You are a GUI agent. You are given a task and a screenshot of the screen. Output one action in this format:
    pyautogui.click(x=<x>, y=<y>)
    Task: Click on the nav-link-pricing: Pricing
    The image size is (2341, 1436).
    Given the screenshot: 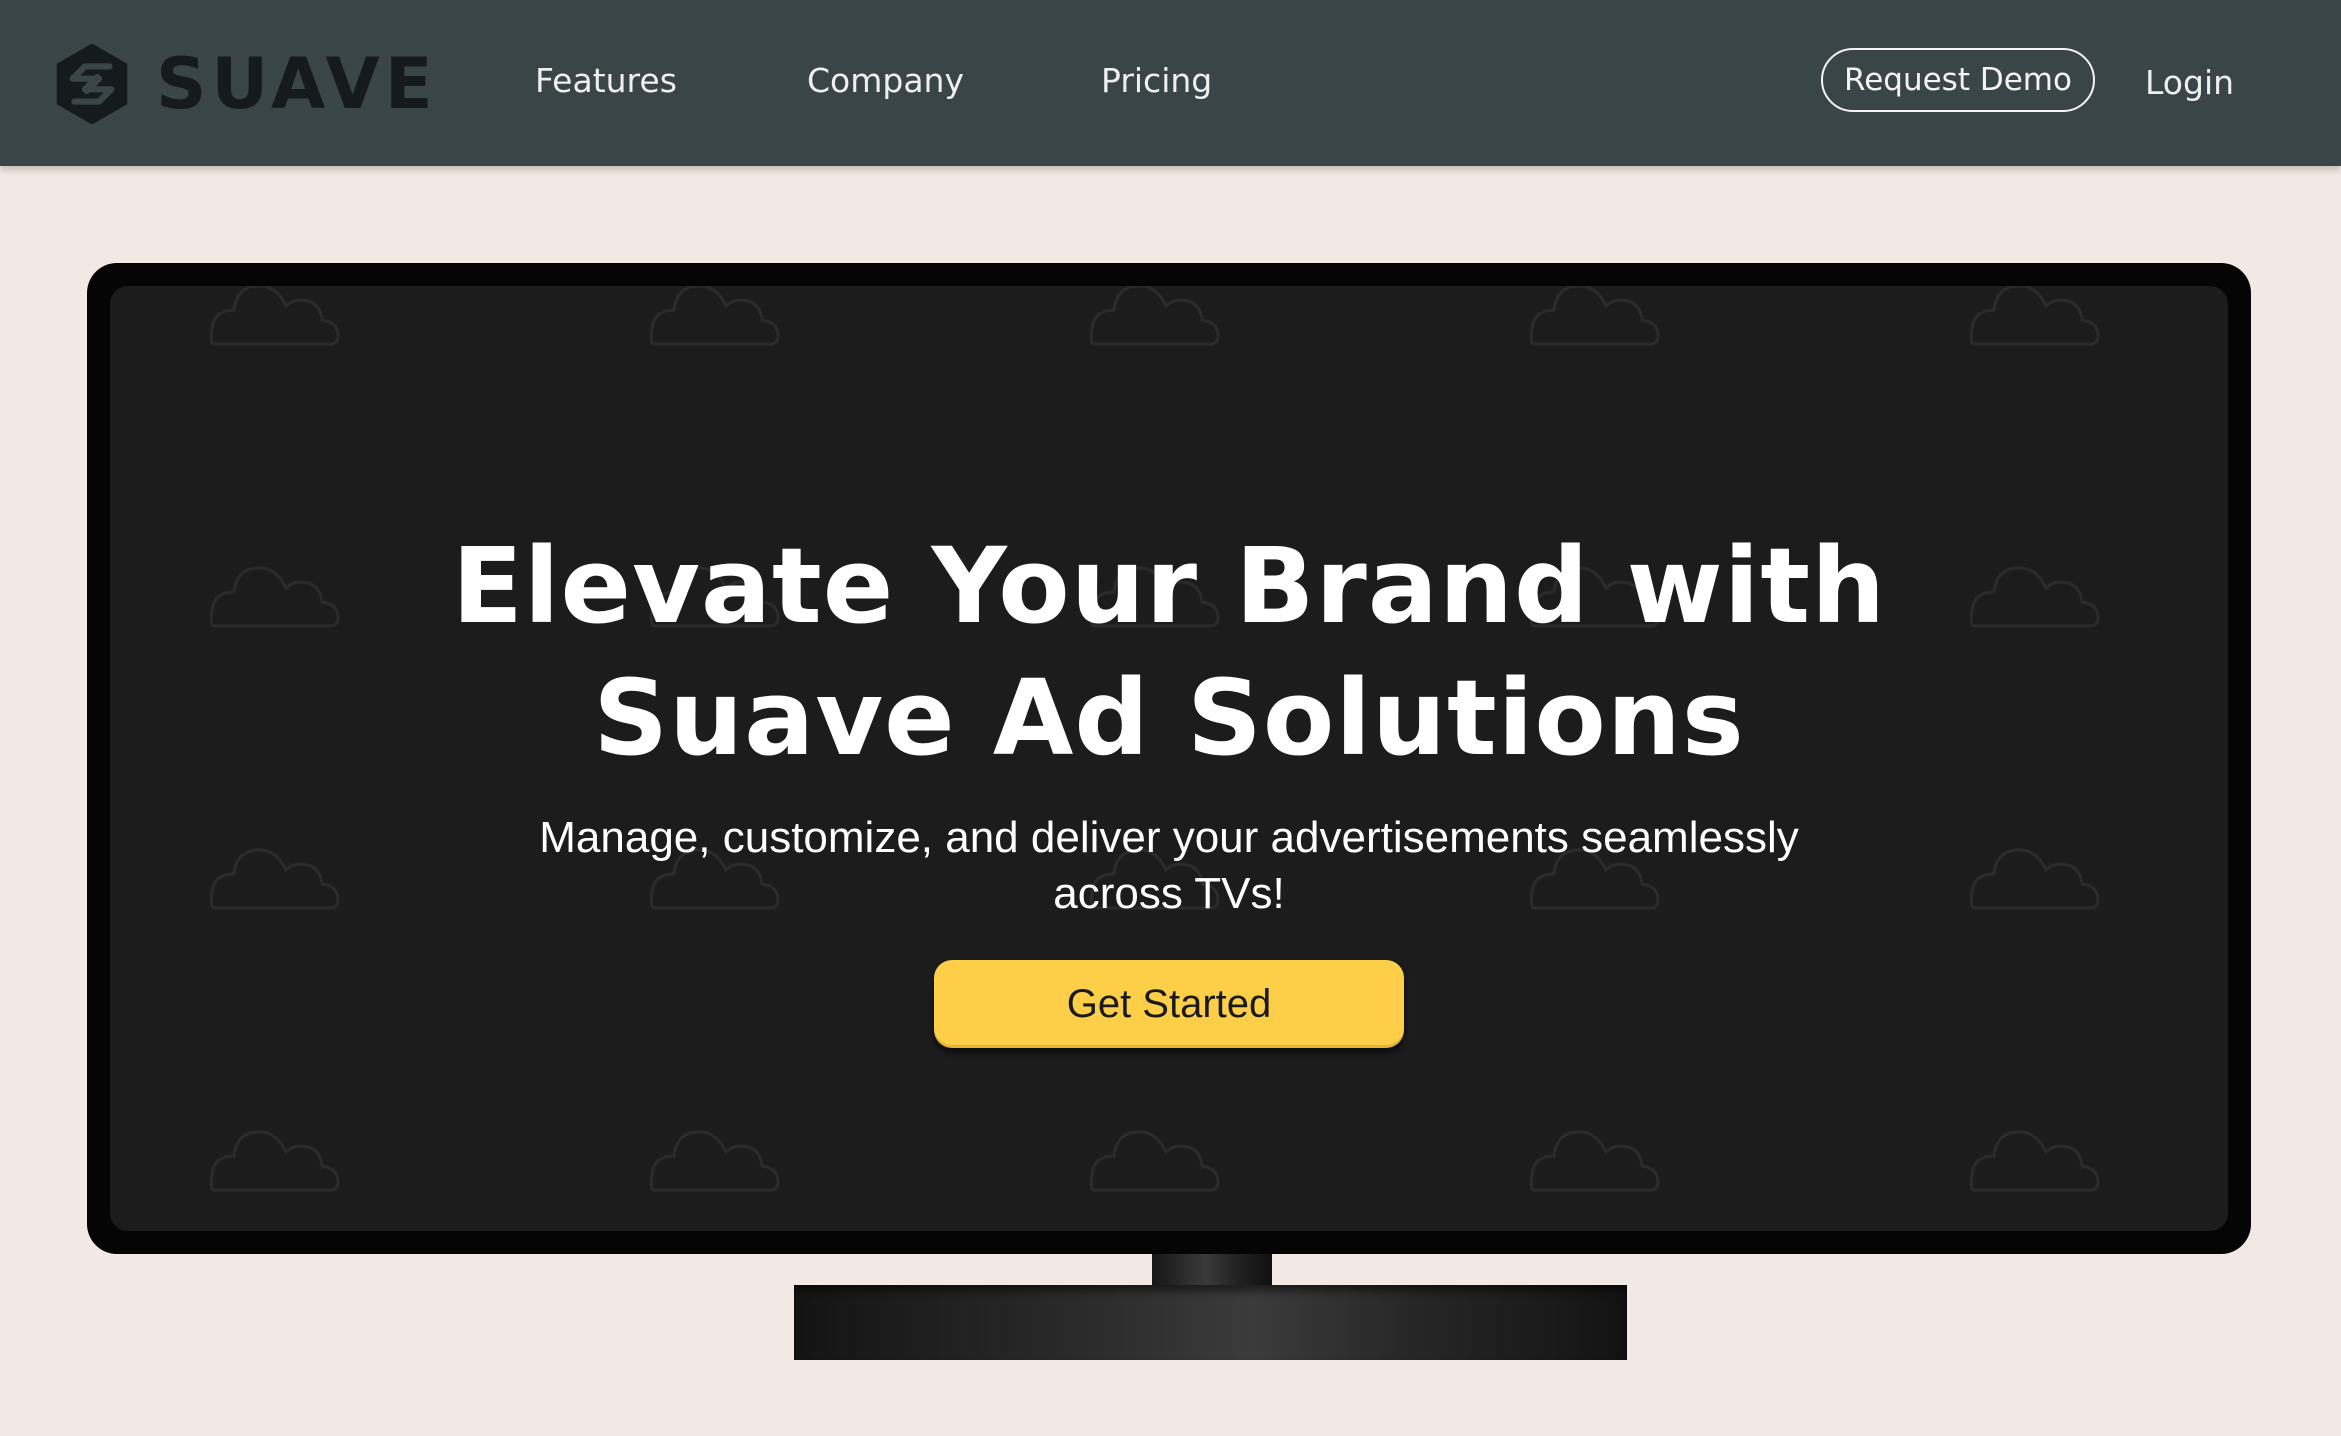 What is the action you would take?
    pyautogui.click(x=1156, y=81)
    